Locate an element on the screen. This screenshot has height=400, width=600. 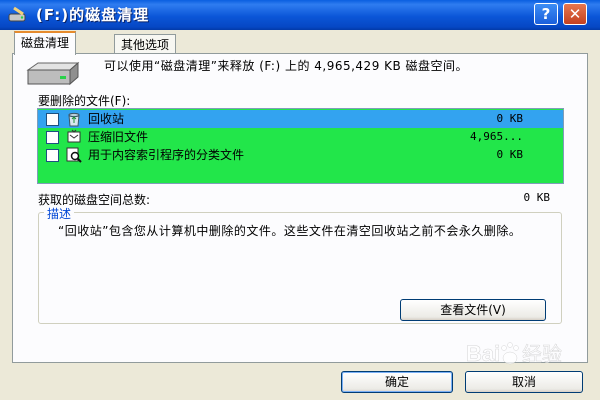
baidu-jingyan-watermark: Bai 经验 is located at coordinates (514, 354).